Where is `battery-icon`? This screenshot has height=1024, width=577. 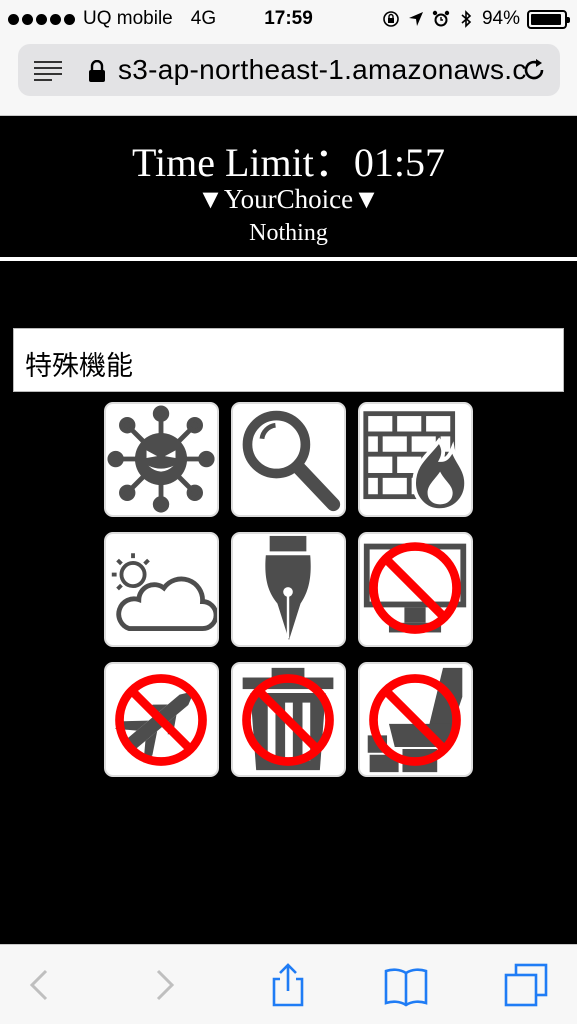
battery-icon is located at coordinates (548, 19).